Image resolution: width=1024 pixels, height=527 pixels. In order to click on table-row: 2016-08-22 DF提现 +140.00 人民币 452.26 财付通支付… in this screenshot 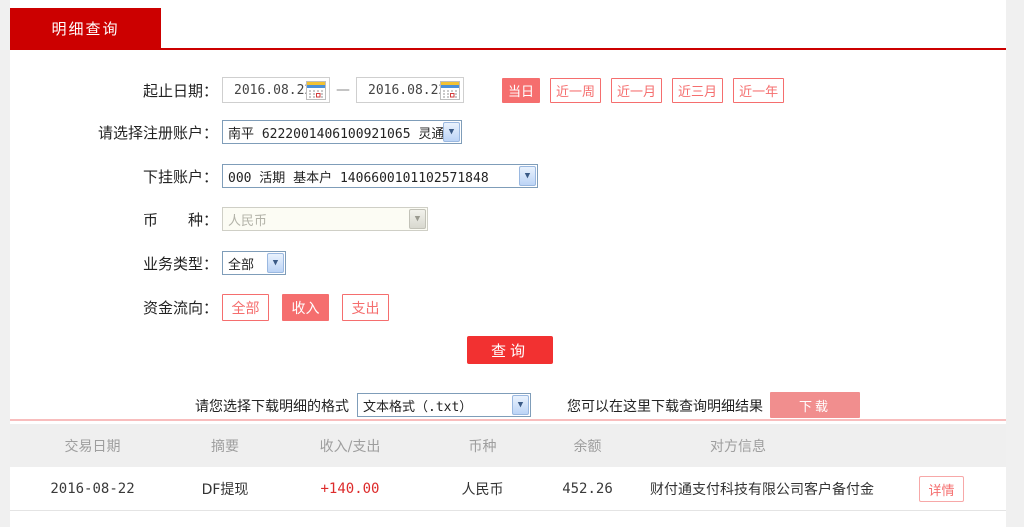, I will do `click(508, 489)`.